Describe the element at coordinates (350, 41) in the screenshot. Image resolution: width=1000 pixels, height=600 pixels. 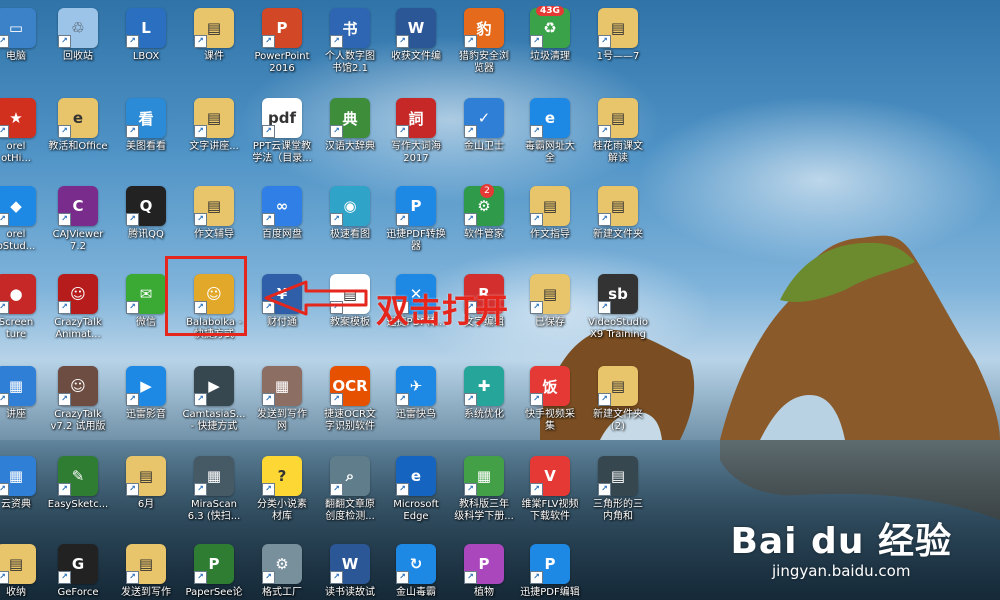
I see `desktop-icon: 书 ↗ 个人数字图 书馆2.1` at that location.